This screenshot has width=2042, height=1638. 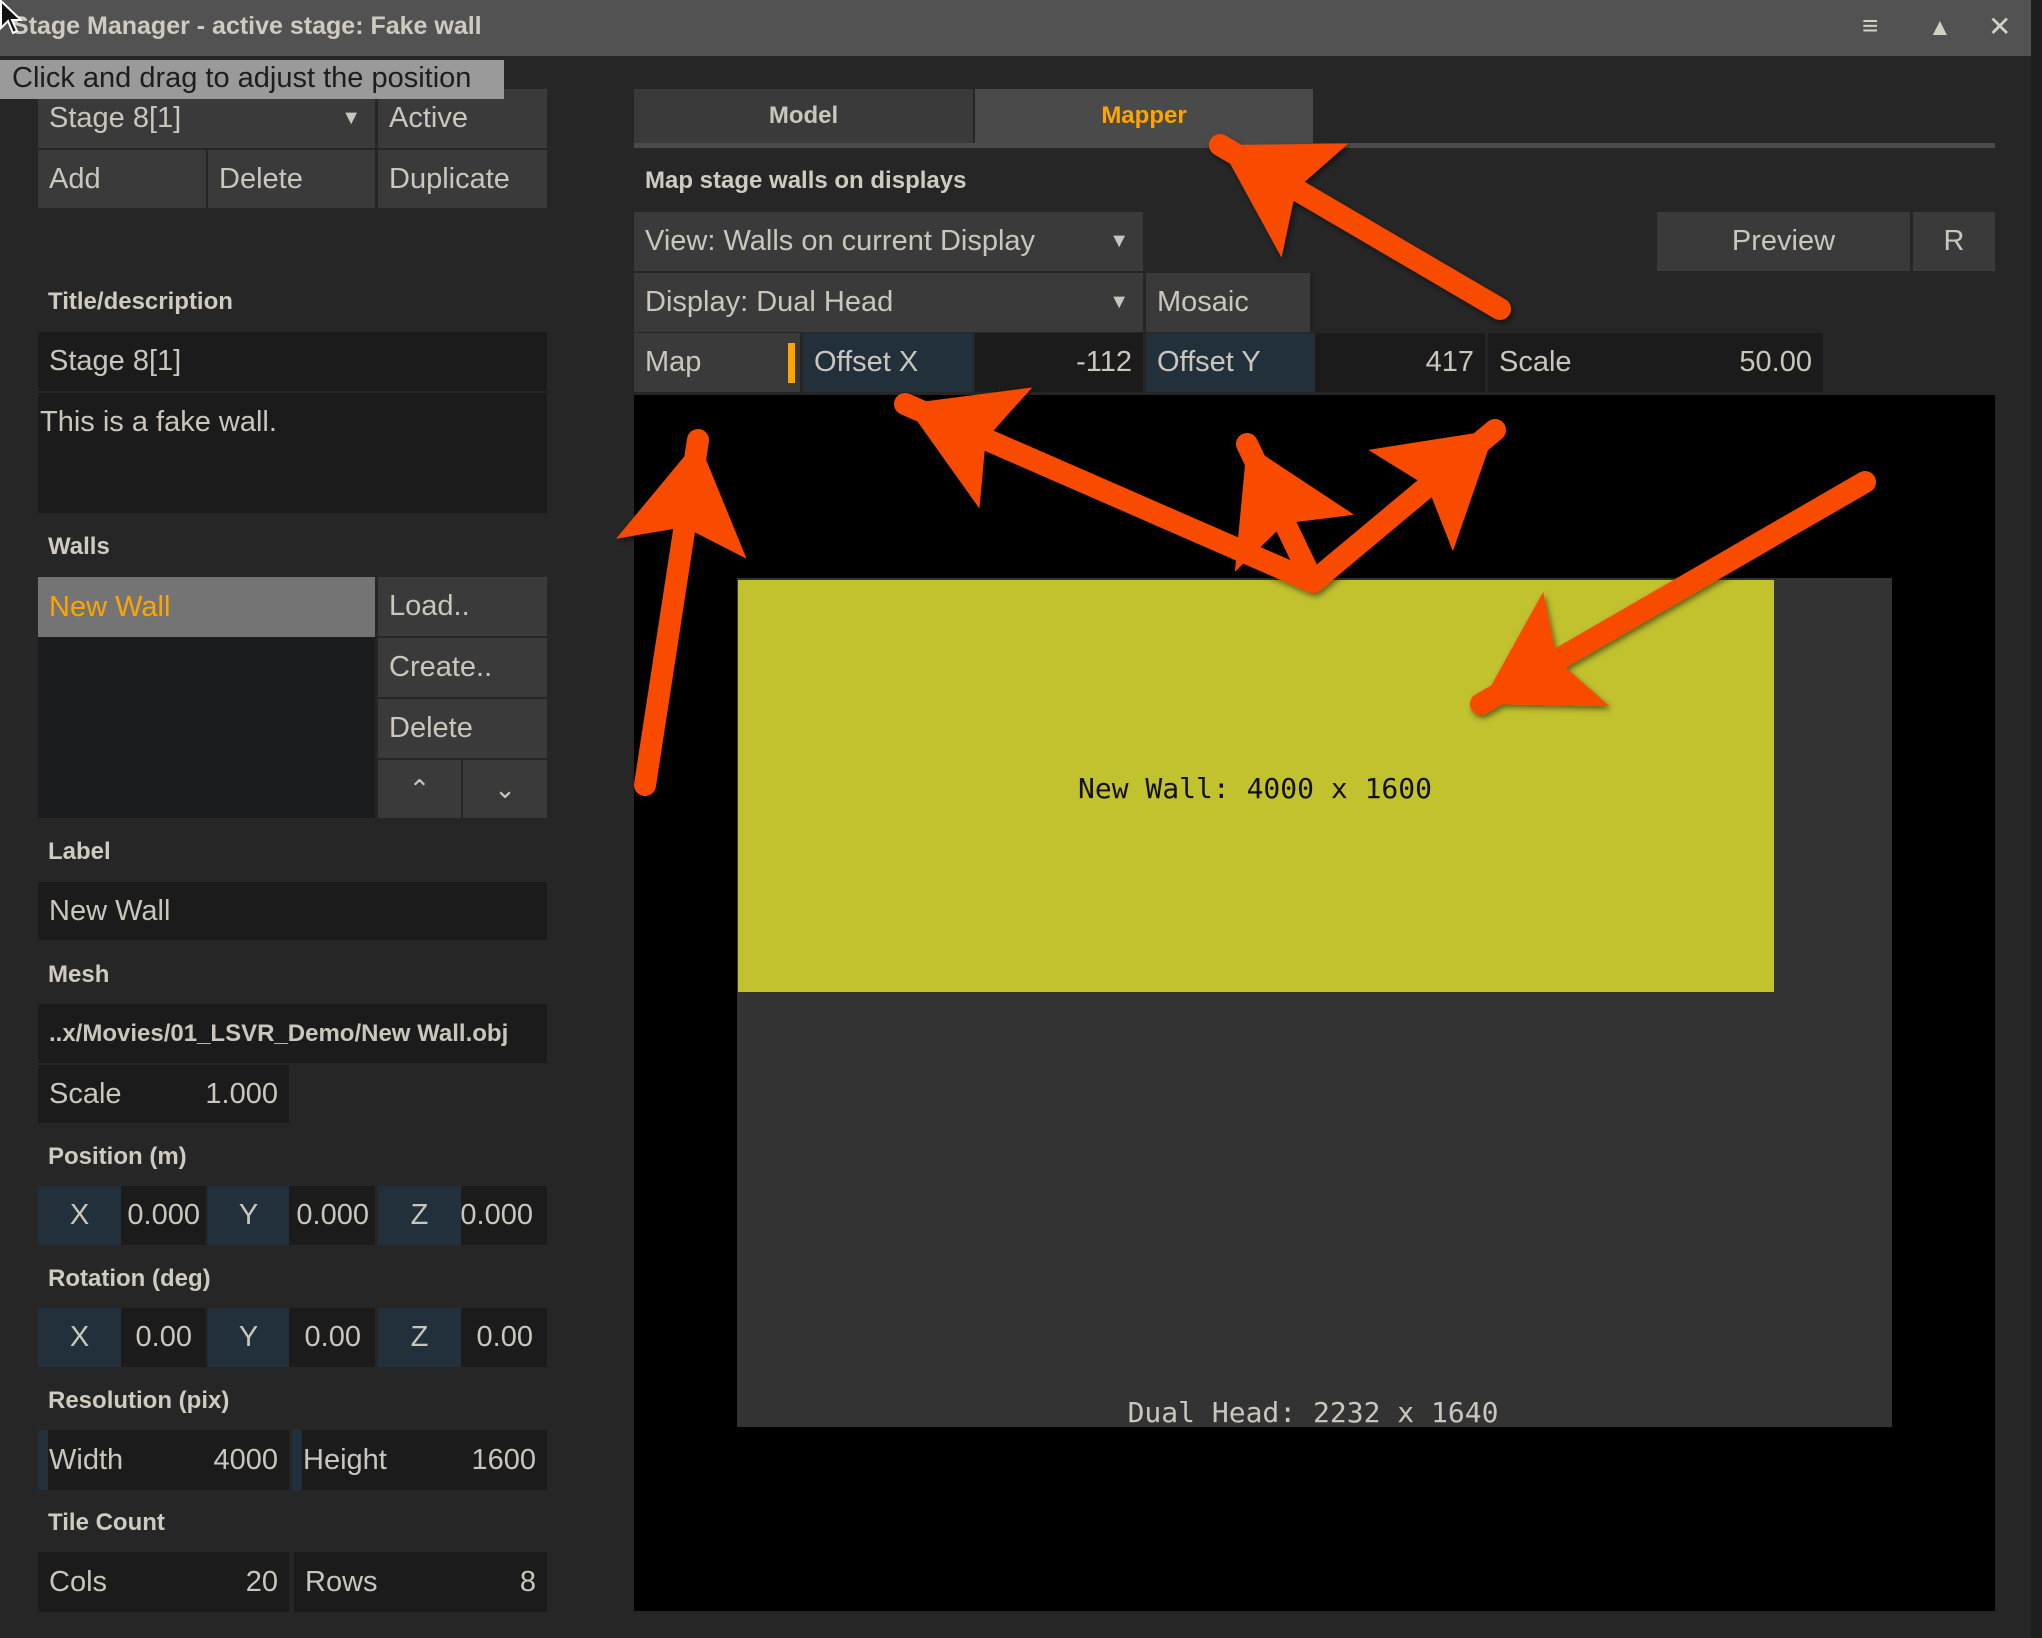 What do you see at coordinates (1404, 506) in the screenshot?
I see `arrow-to-scale` at bounding box center [1404, 506].